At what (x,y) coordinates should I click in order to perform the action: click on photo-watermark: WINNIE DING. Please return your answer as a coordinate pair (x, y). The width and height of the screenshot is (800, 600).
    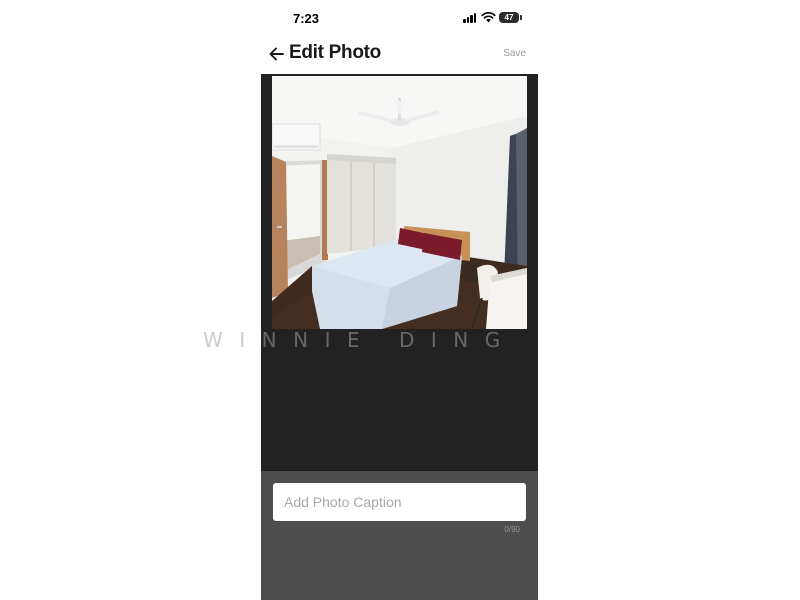
    Looking at the image, I should click on (360, 340).